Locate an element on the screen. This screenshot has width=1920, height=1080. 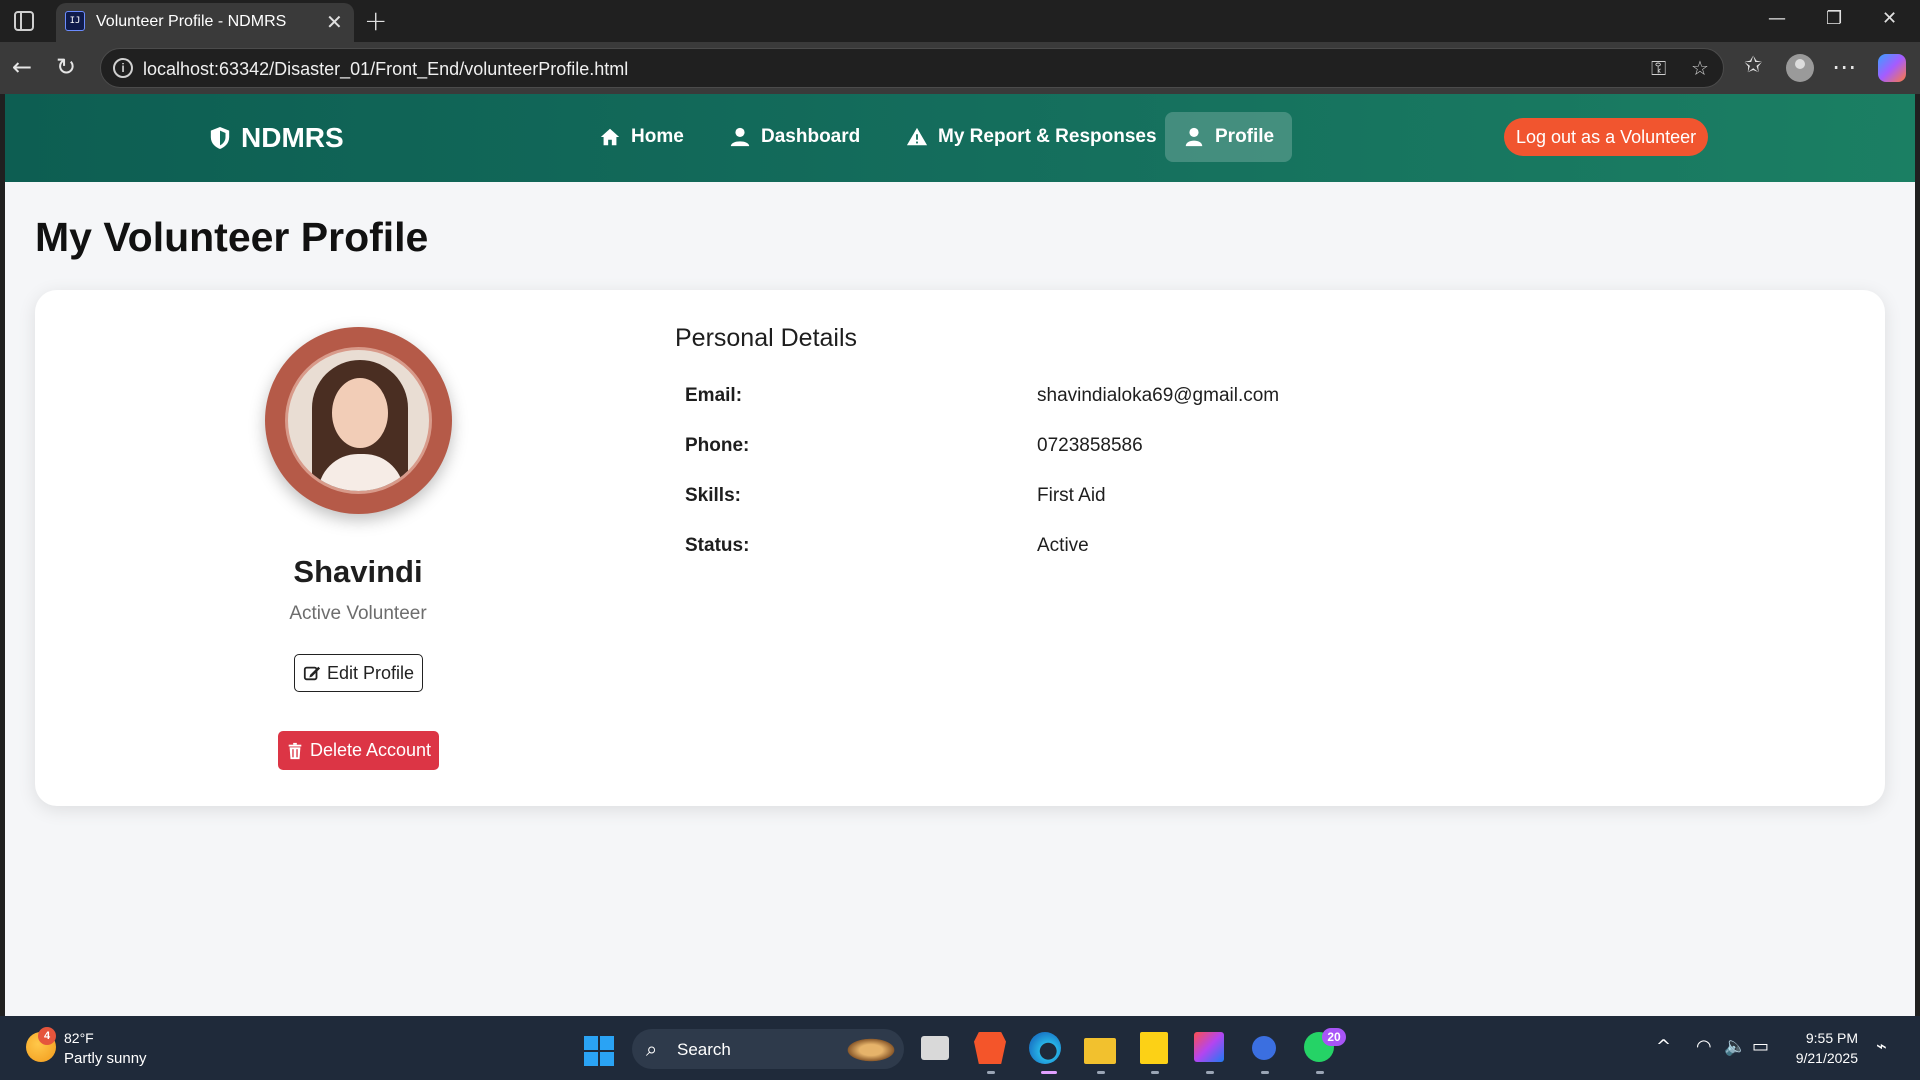
edit-profile-button: Edit Profile is located at coordinates (358, 673).